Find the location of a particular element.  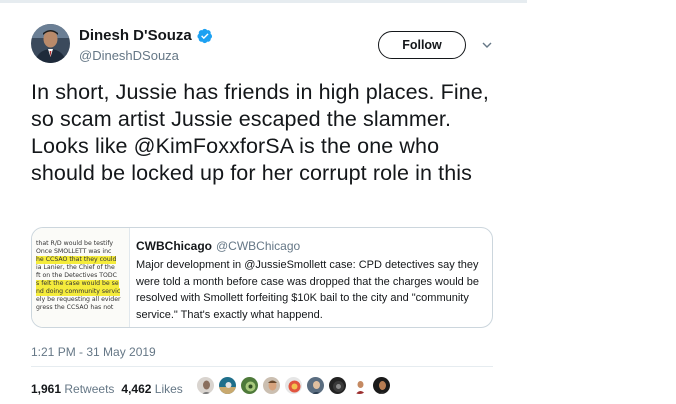

thumbnail-text-line: gress the CCSAO has not is located at coordinates (75, 307).